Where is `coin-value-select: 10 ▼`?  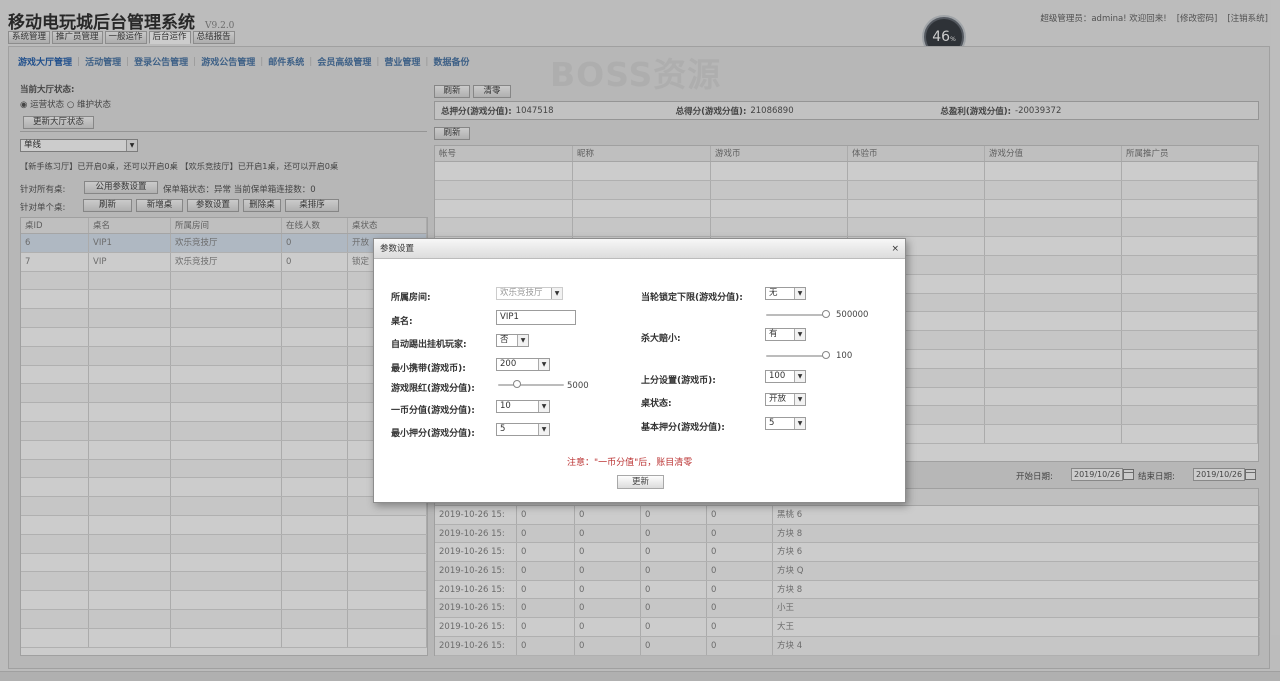
coin-value-select: 10 ▼ is located at coordinates (523, 406).